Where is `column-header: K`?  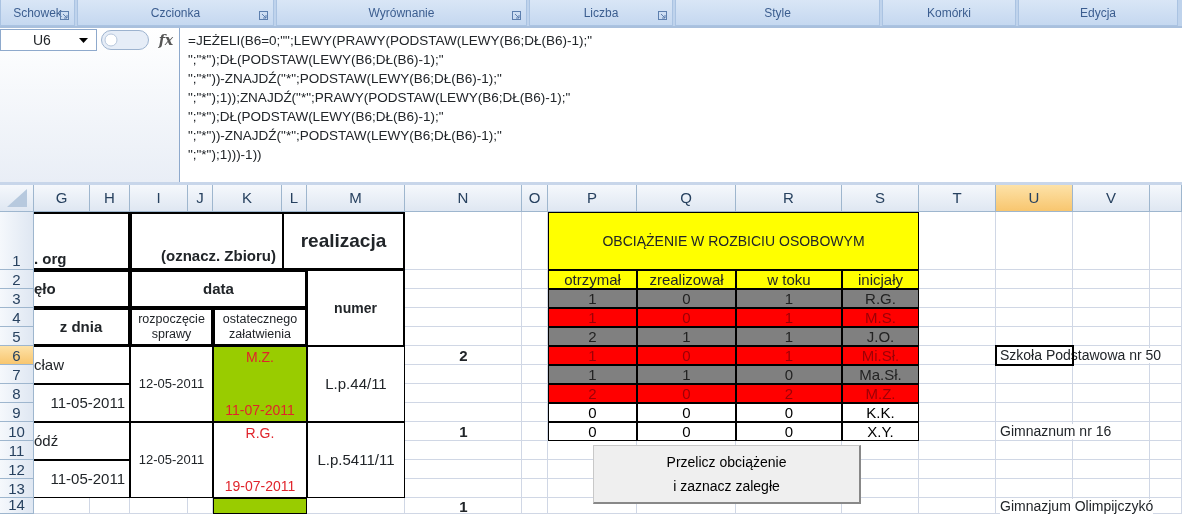
column-header: K is located at coordinates (247, 198).